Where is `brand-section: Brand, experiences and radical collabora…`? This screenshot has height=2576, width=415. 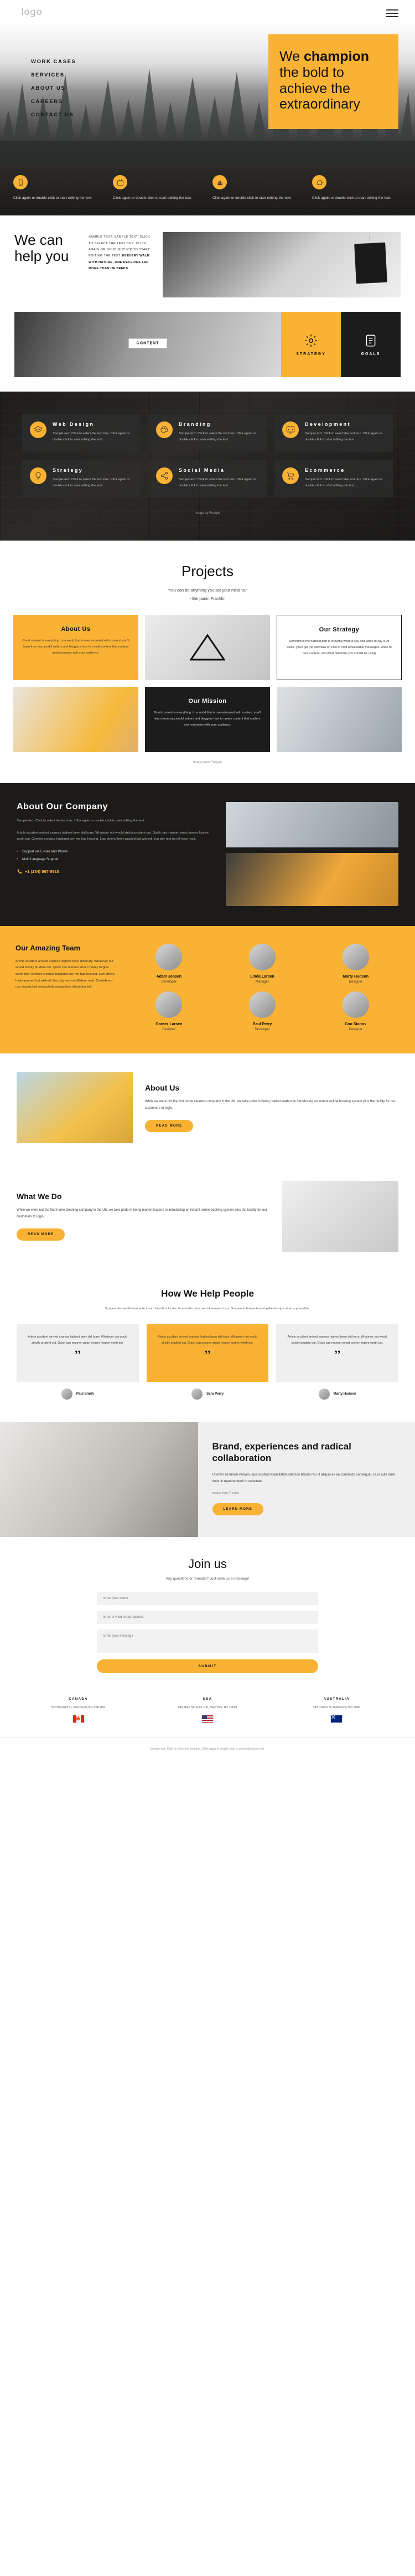
brand-section: Brand, experiences and radical collabora… is located at coordinates (207, 1479).